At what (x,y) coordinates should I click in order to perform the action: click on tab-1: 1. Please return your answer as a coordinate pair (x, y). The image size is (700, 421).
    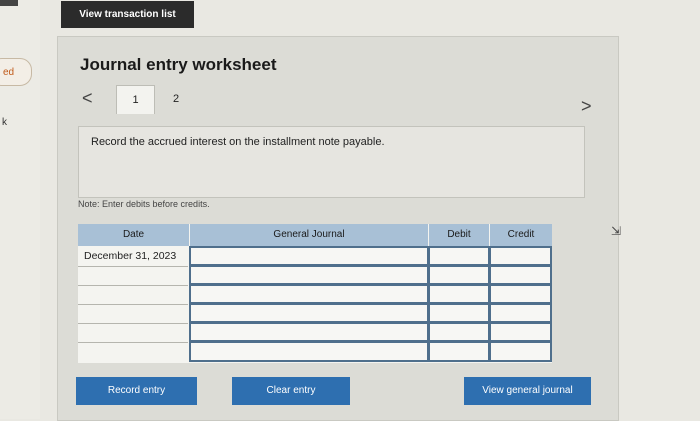
    Looking at the image, I should click on (135, 99).